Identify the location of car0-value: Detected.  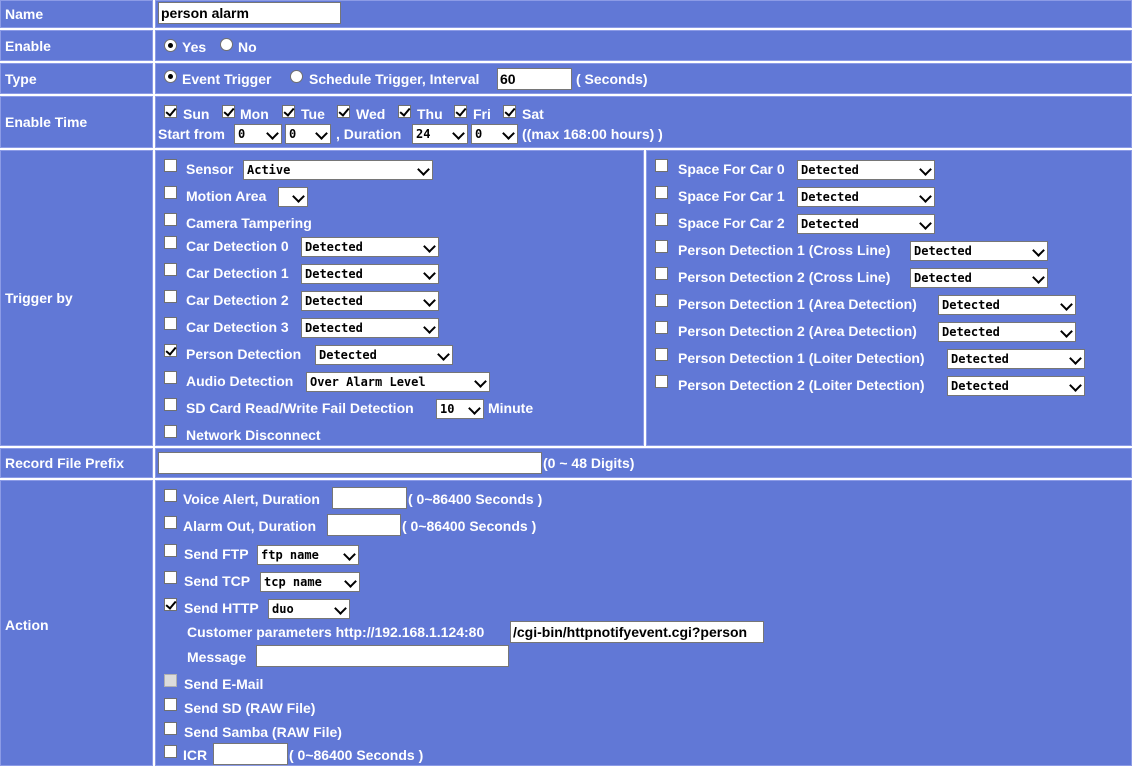
(334, 247).